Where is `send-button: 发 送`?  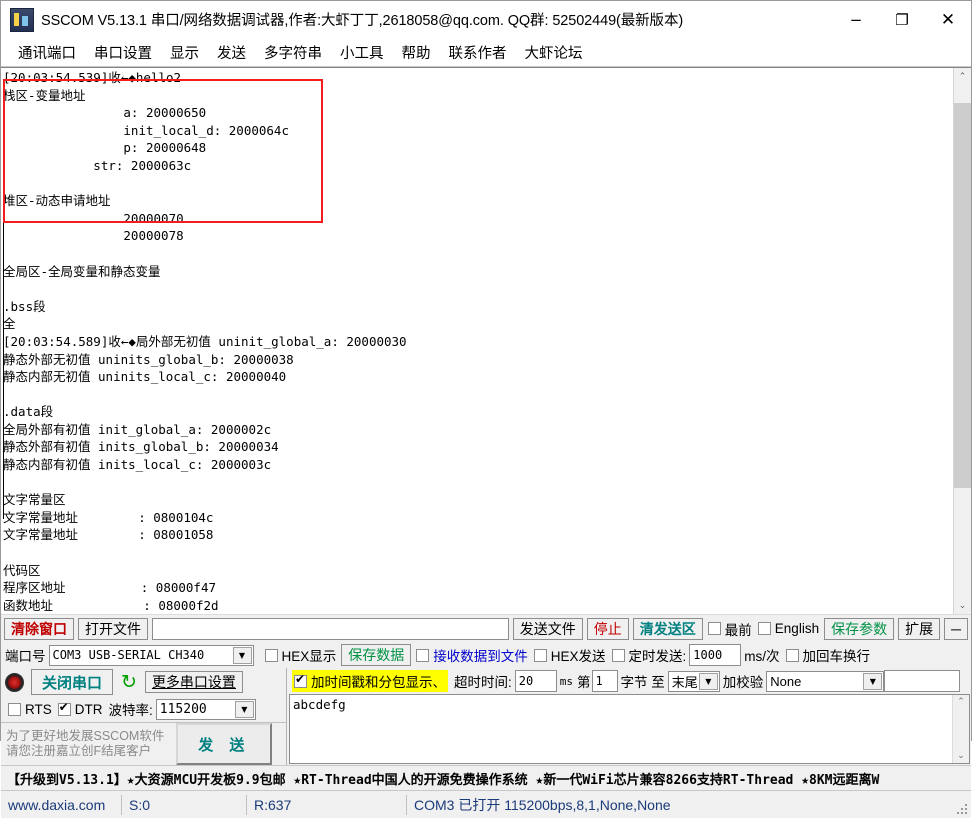
send-button: 发 送 is located at coordinates (224, 744).